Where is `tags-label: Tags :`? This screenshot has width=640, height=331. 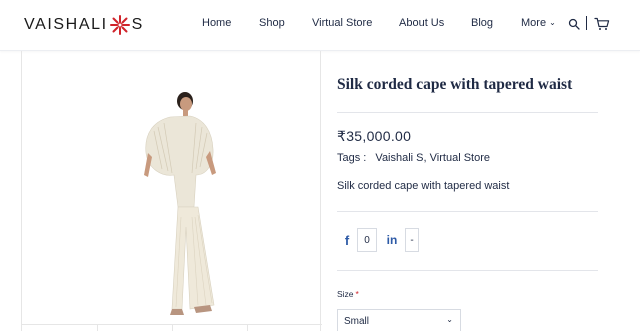
tags-label: Tags : is located at coordinates (352, 158).